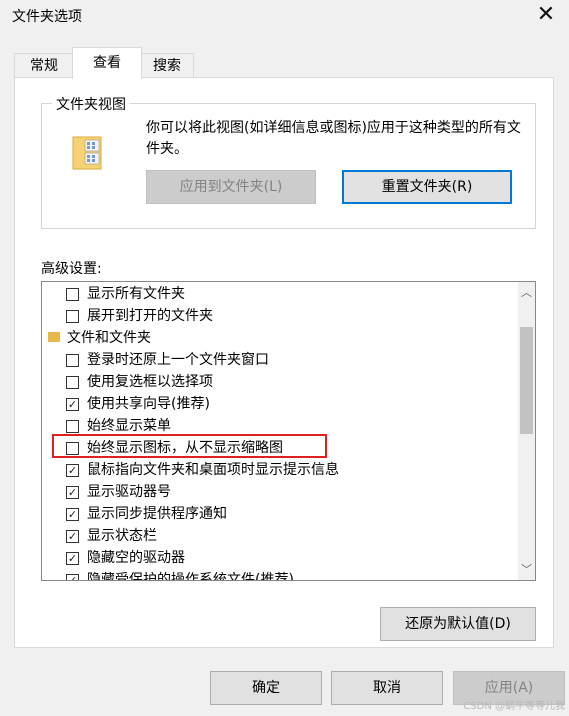  What do you see at coordinates (526, 380) in the screenshot?
I see `scroll-thumb` at bounding box center [526, 380].